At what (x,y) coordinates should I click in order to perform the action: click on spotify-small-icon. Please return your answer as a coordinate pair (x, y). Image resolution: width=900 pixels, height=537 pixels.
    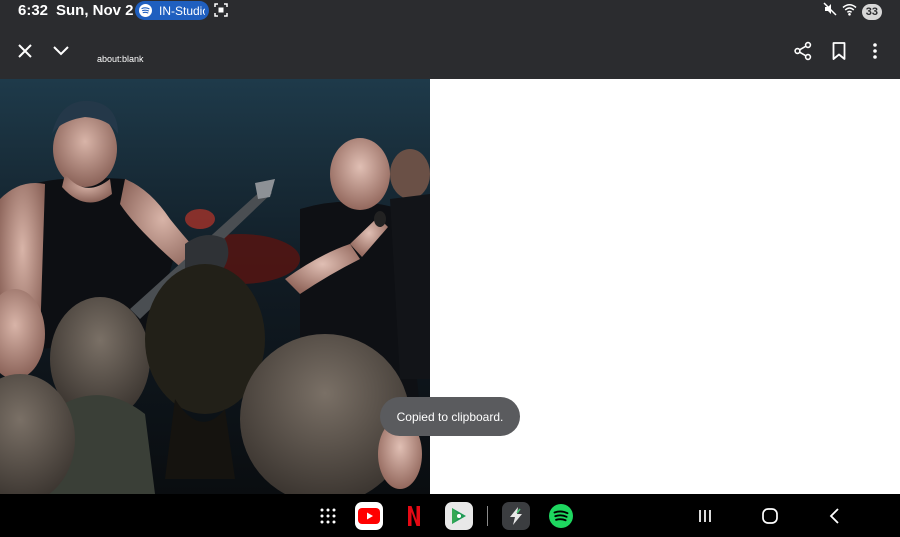
    Looking at the image, I should click on (145, 10).